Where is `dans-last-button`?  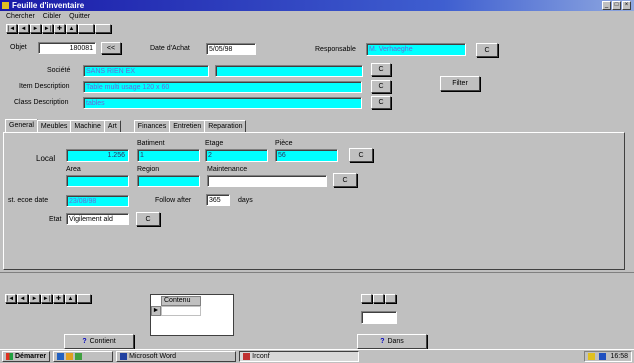
dans-last-button is located at coordinates (390, 298).